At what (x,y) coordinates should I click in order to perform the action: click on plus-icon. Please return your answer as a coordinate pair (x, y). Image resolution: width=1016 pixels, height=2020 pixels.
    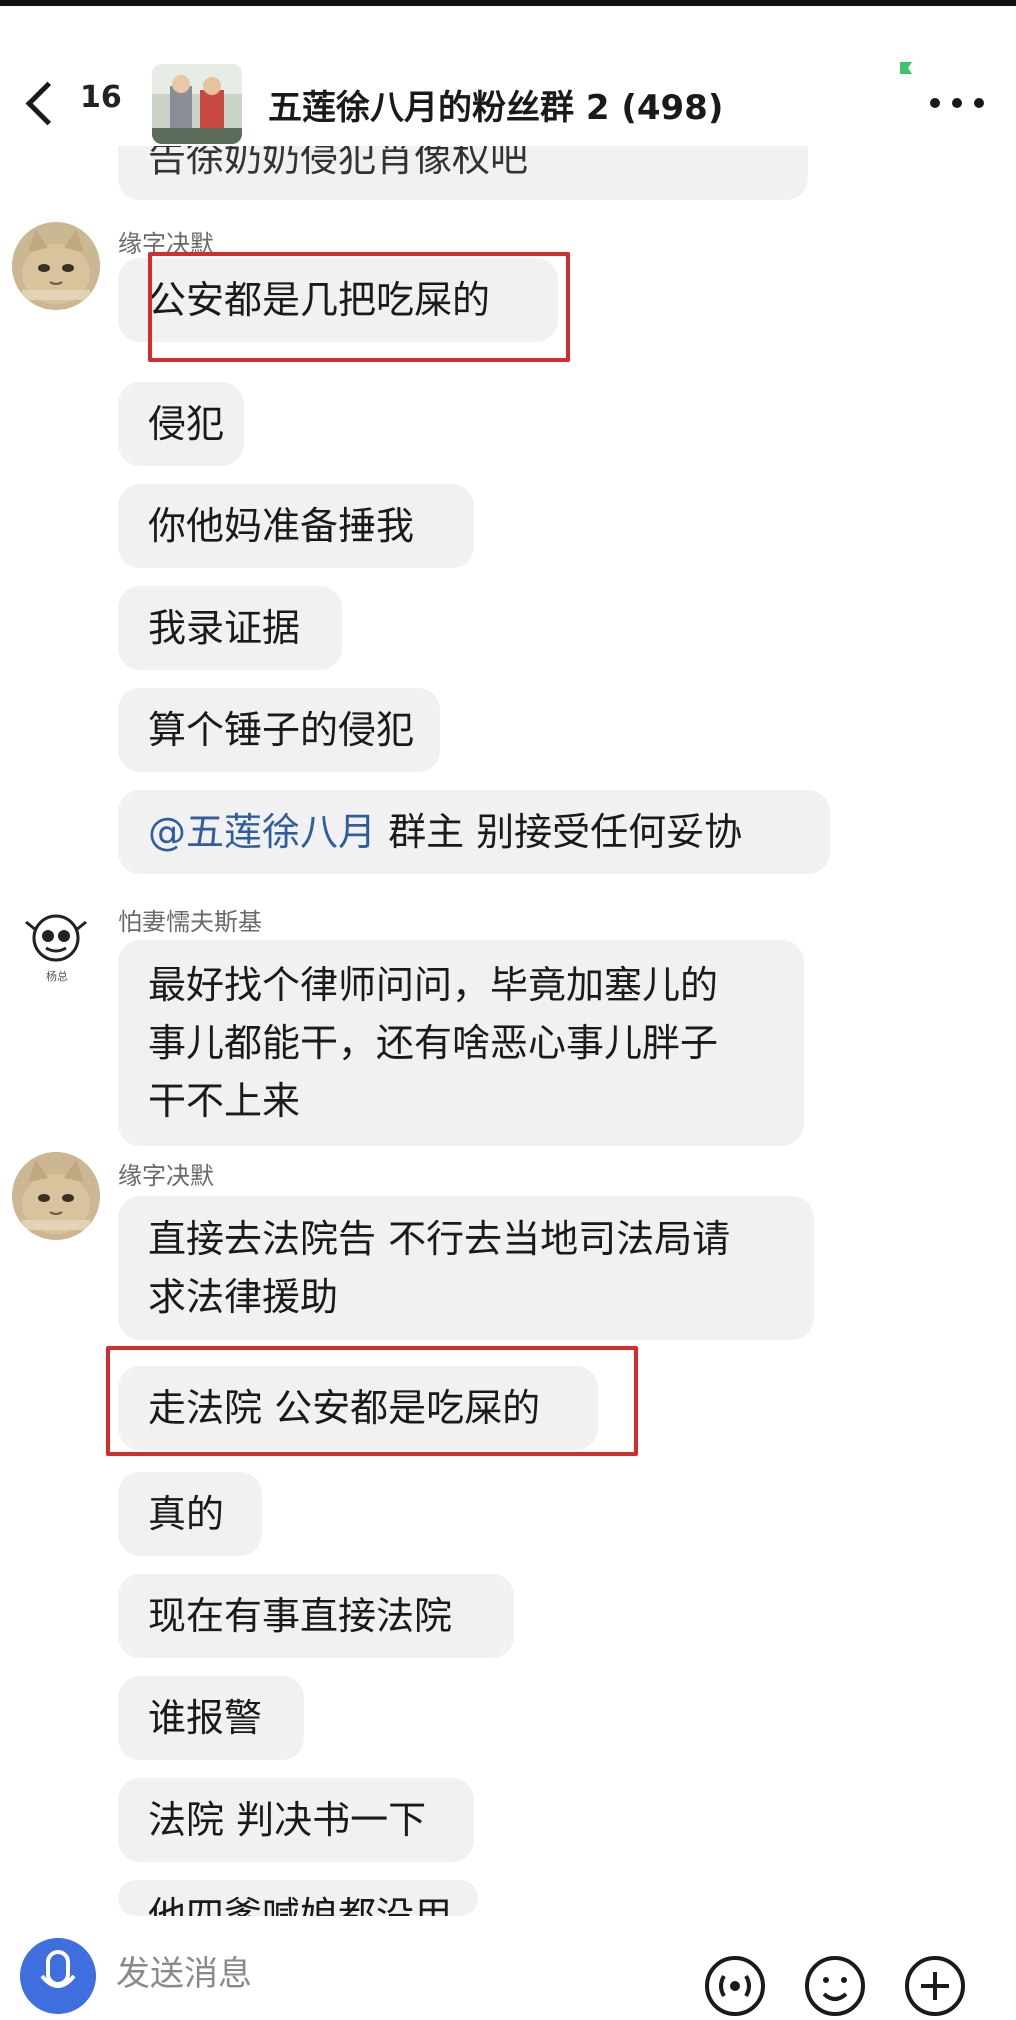
    Looking at the image, I should click on (935, 1986).